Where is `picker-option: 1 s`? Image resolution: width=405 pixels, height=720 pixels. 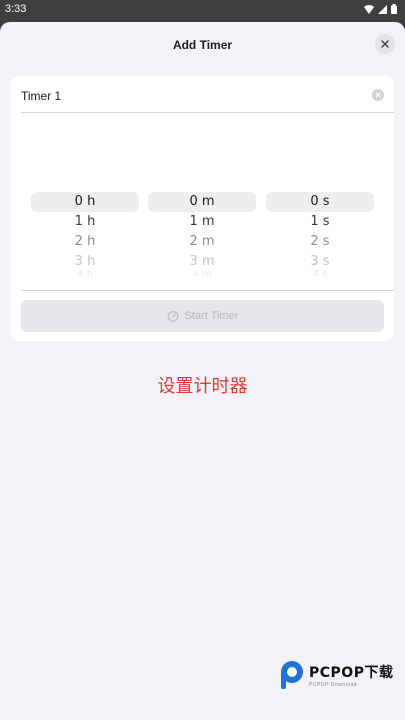 picker-option: 1 s is located at coordinates (320, 222).